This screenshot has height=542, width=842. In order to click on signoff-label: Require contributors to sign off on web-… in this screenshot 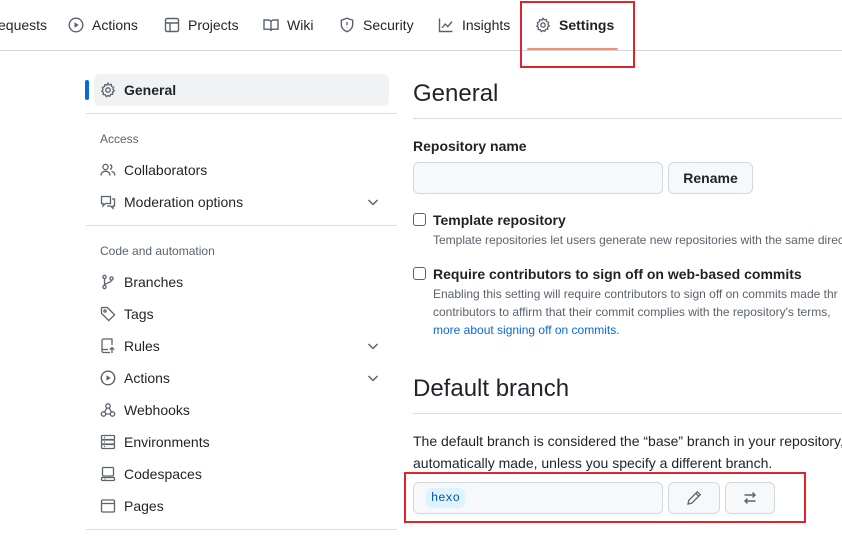, I will do `click(617, 274)`.